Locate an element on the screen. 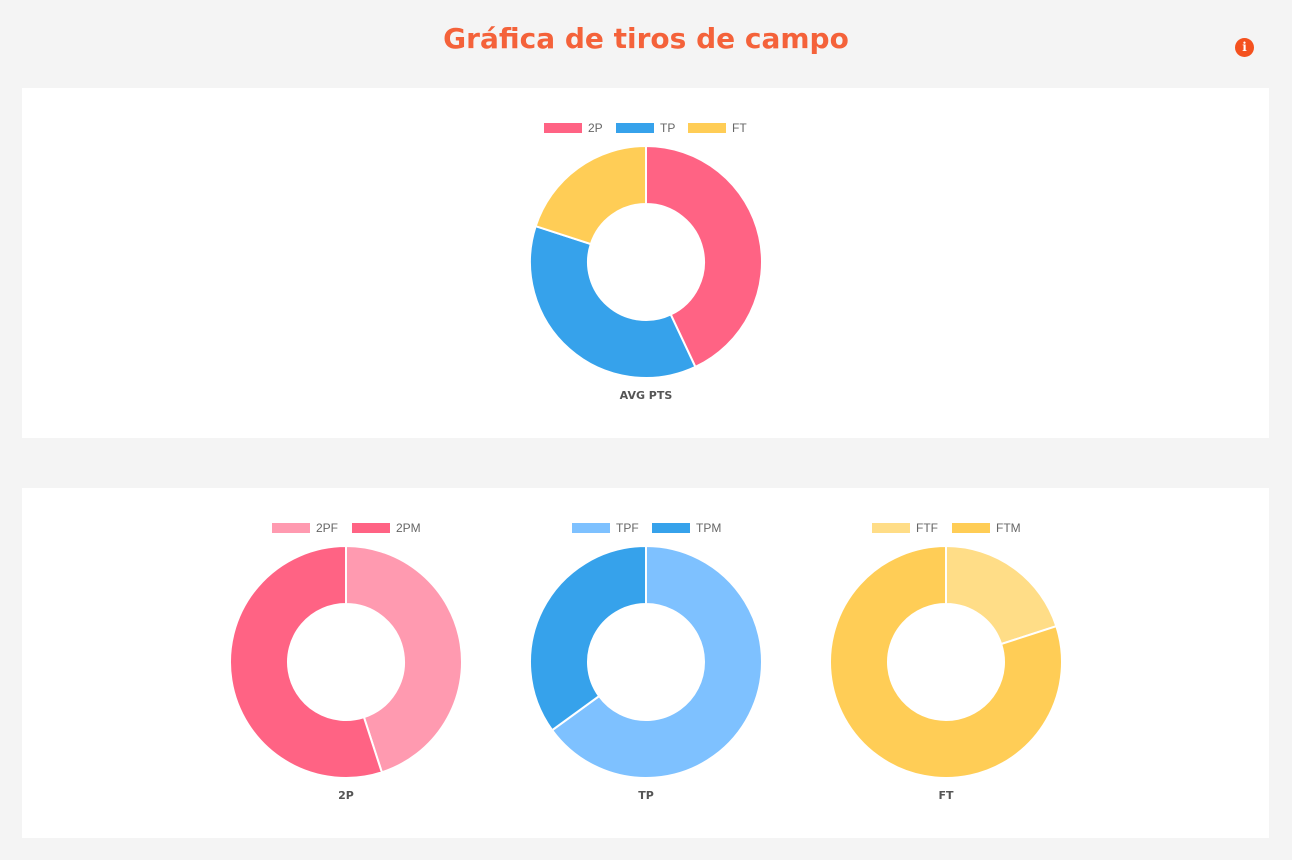 This screenshot has width=1292, height=860. legend-item-2pf: 2PF is located at coordinates (305, 528).